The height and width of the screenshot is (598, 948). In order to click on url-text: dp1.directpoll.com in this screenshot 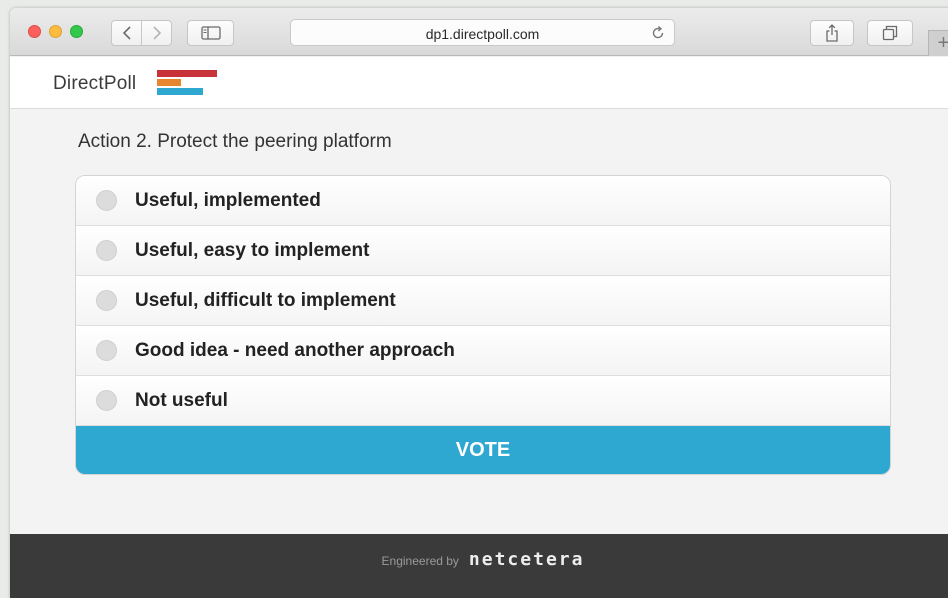, I will do `click(482, 34)`.